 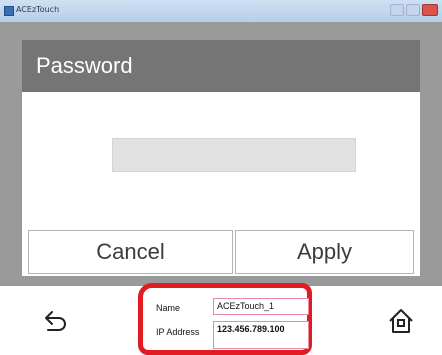 I want to click on close-button, so click(x=430, y=10).